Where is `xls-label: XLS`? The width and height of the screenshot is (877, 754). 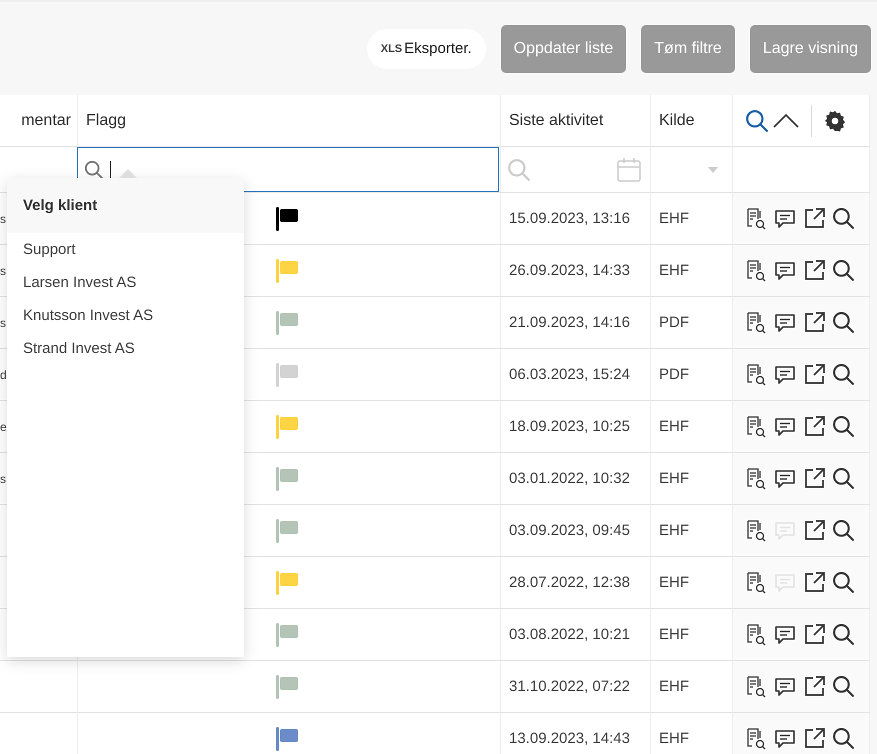
xls-label: XLS is located at coordinates (391, 48).